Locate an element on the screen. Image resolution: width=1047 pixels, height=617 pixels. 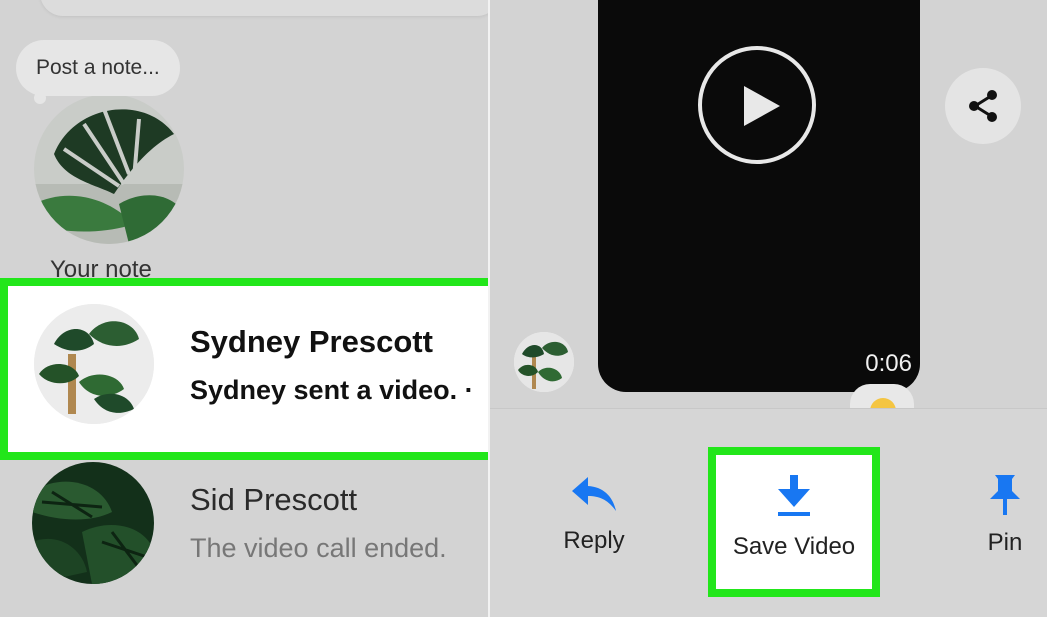
note-bubble-tail is located at coordinates (40, 98).